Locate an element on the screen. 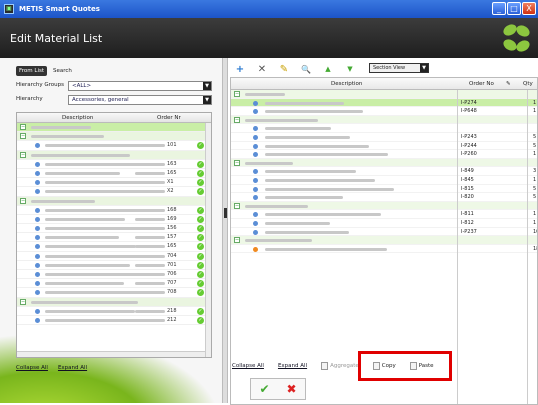 The image size is (538, 405). close-button: X is located at coordinates (529, 8).